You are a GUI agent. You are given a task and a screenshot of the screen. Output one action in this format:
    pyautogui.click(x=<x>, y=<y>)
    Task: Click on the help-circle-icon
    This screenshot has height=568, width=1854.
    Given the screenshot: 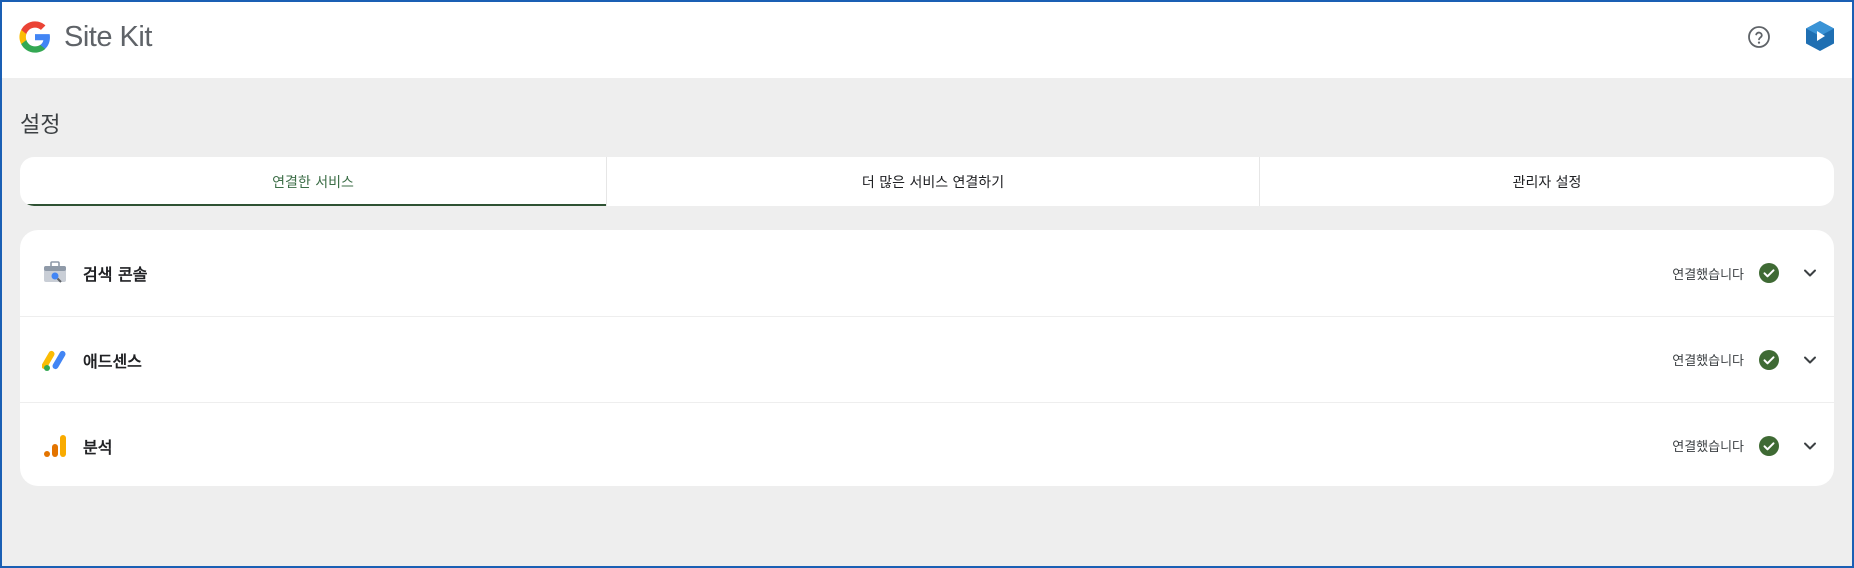 What is the action you would take?
    pyautogui.click(x=1759, y=37)
    